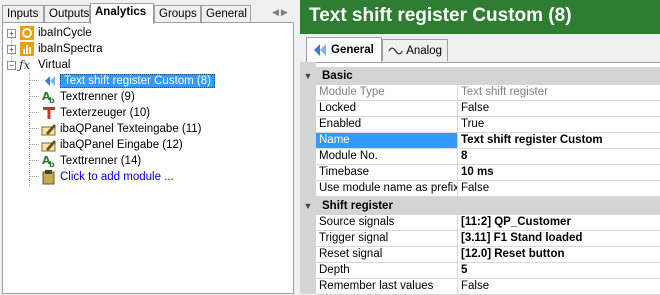 The height and width of the screenshot is (295, 660). I want to click on tree-item-virtual: − ƒx Virtual, so click(38, 65).